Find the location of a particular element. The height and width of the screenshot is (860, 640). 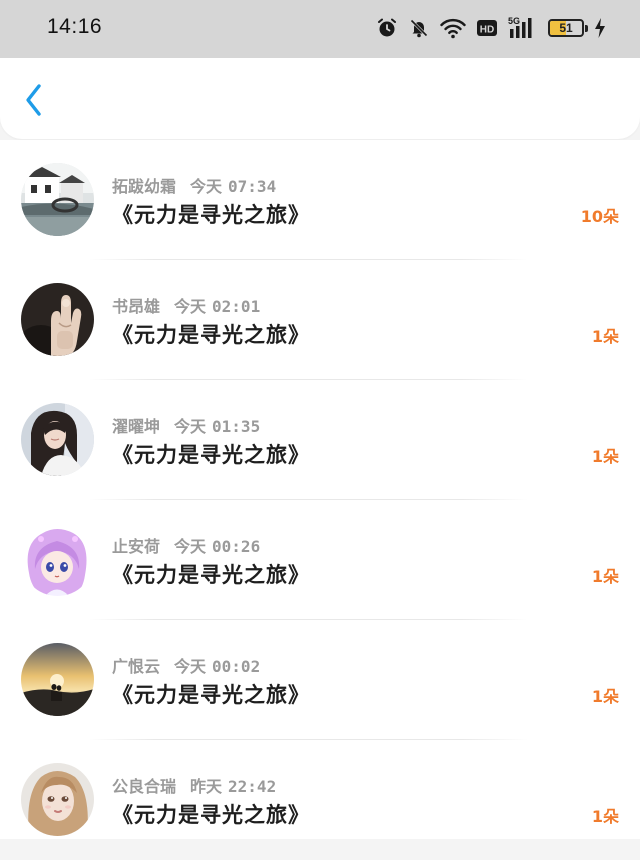

item-meta: 止安荷 今天 00:26 is located at coordinates (186, 545).